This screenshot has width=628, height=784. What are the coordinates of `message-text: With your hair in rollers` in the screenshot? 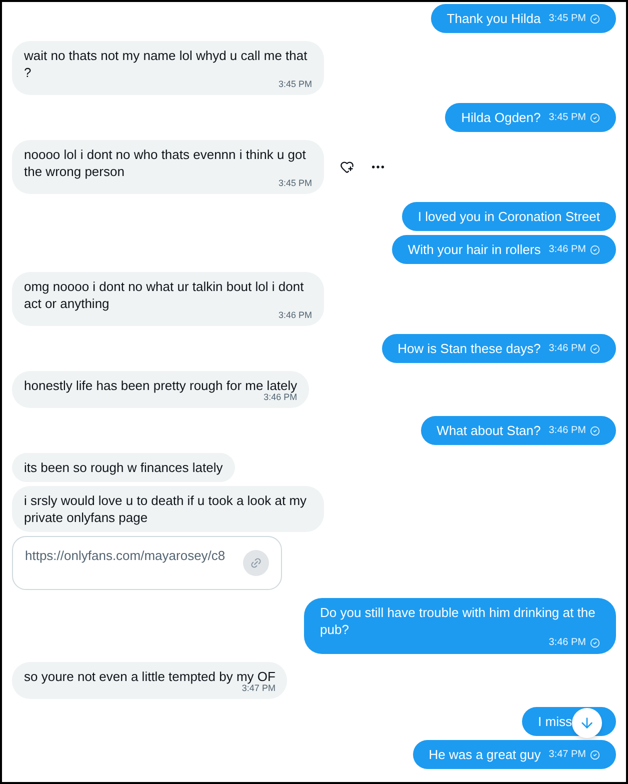 It's located at (474, 249).